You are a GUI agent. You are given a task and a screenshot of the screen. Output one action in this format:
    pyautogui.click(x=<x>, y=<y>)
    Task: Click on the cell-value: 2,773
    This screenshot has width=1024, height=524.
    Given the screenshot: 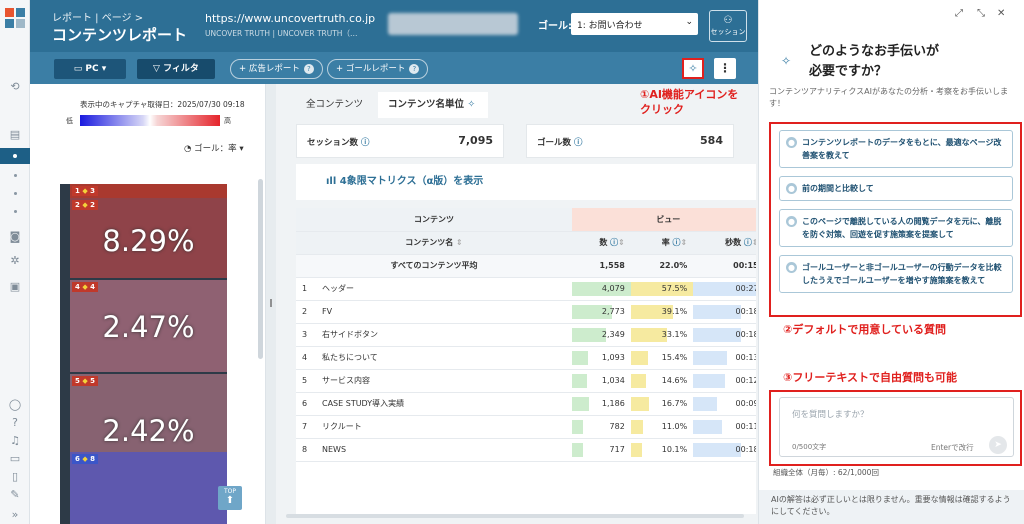 What is the action you would take?
    pyautogui.click(x=613, y=311)
    